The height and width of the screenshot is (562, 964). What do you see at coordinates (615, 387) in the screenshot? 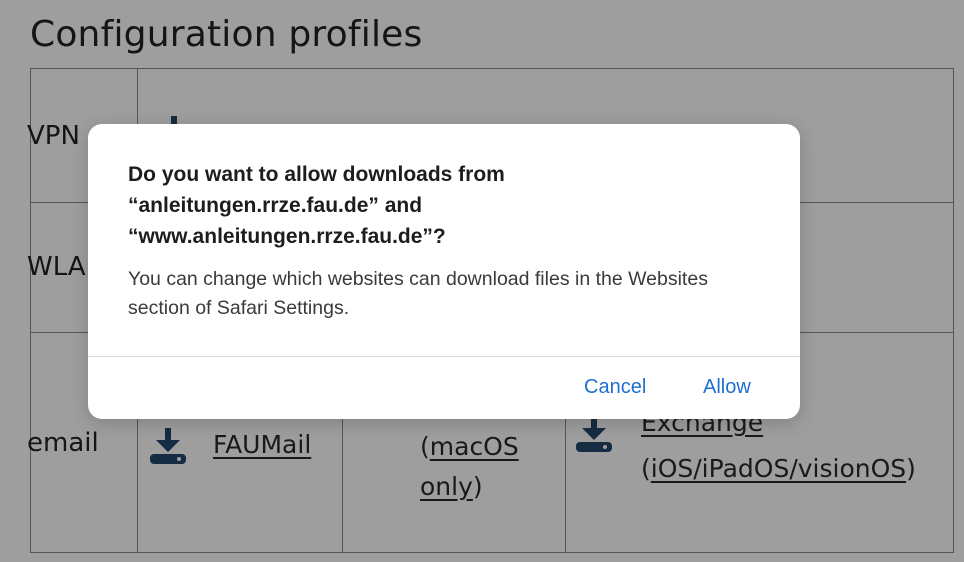
I see `cancel-button: Cancel` at bounding box center [615, 387].